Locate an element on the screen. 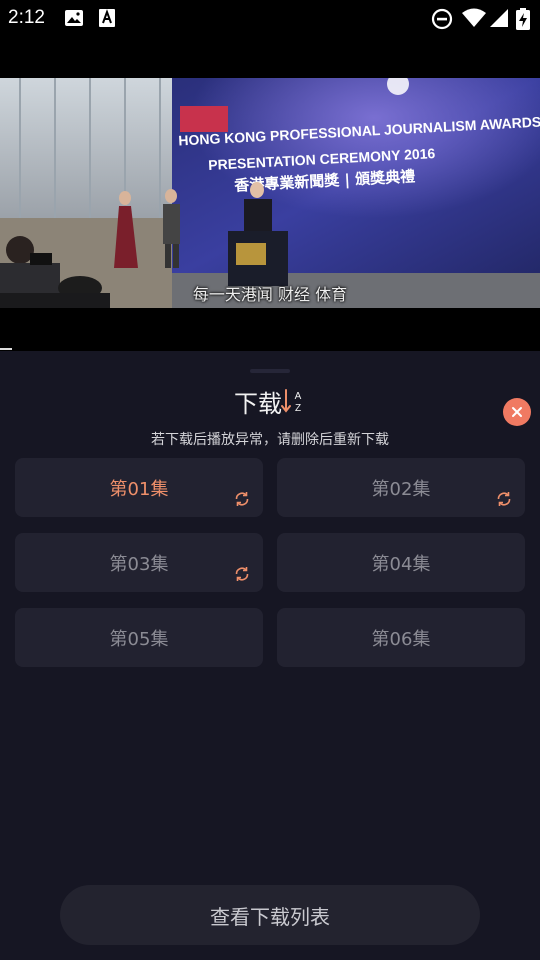 This screenshot has width=540, height=960. font-a-icon is located at coordinates (107, 20).